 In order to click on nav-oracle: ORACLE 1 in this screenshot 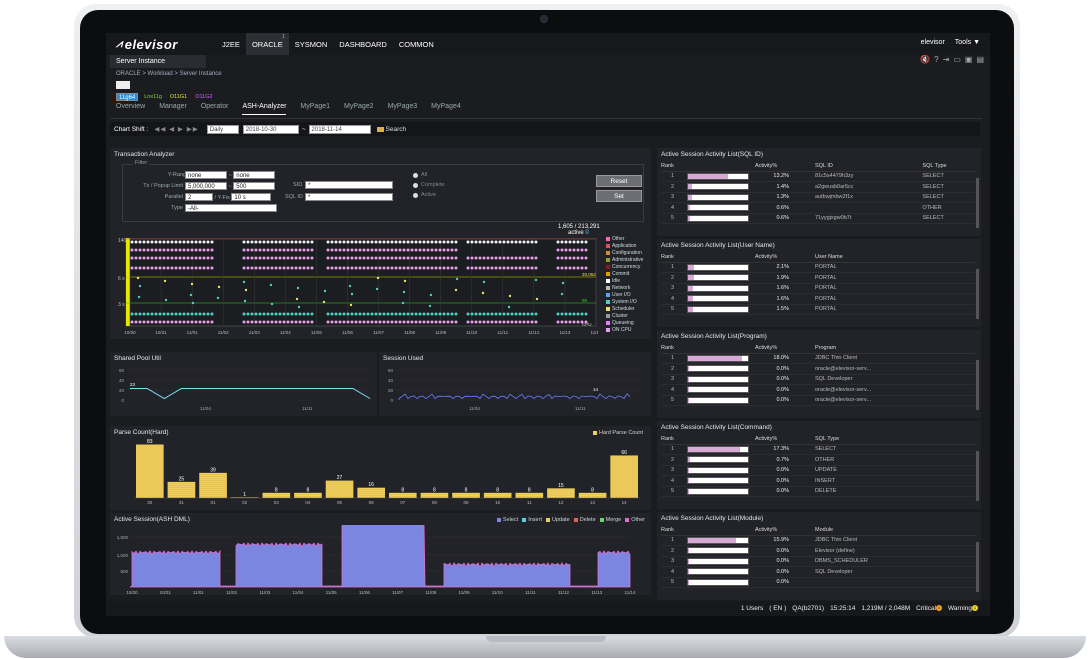, I will do `click(267, 44)`.